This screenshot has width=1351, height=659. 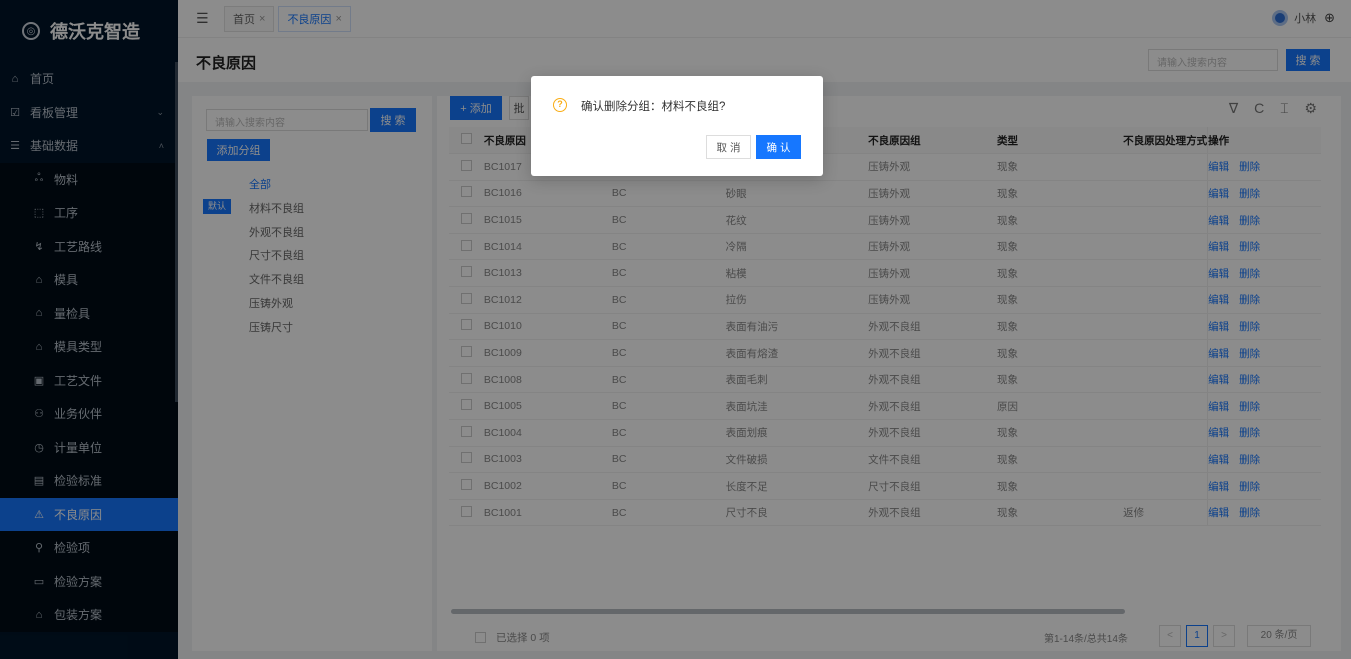 What do you see at coordinates (560, 105) in the screenshot?
I see `question-icon: ?` at bounding box center [560, 105].